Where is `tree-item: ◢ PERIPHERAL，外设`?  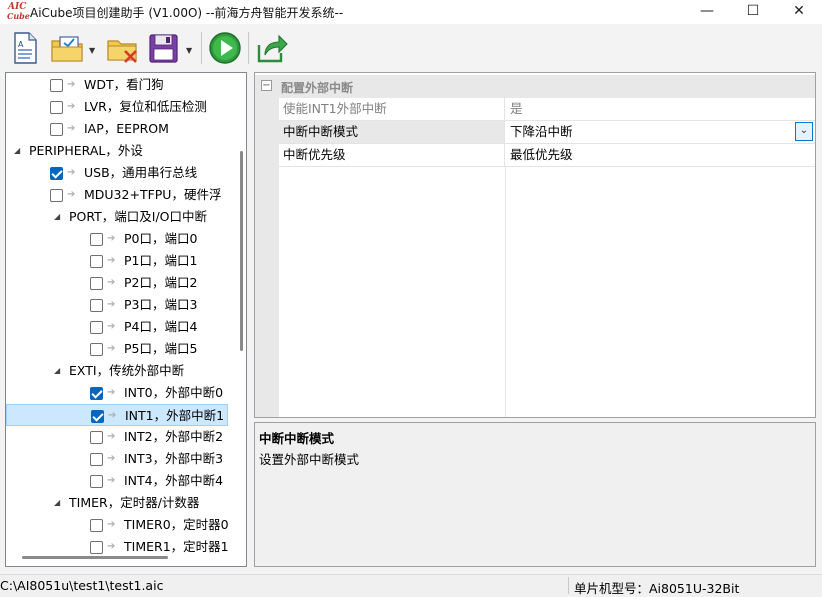
tree-item: ◢ PERIPHERAL，外设 is located at coordinates (117, 151).